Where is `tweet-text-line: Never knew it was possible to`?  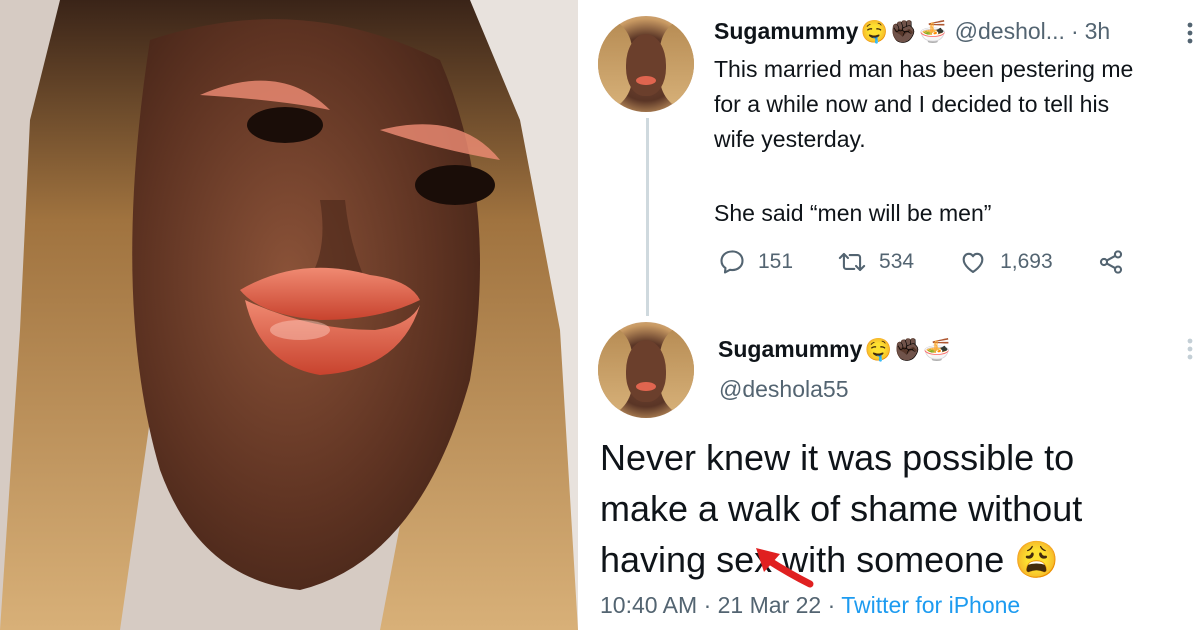
tweet-text-line: Never knew it was possible to is located at coordinates (837, 457).